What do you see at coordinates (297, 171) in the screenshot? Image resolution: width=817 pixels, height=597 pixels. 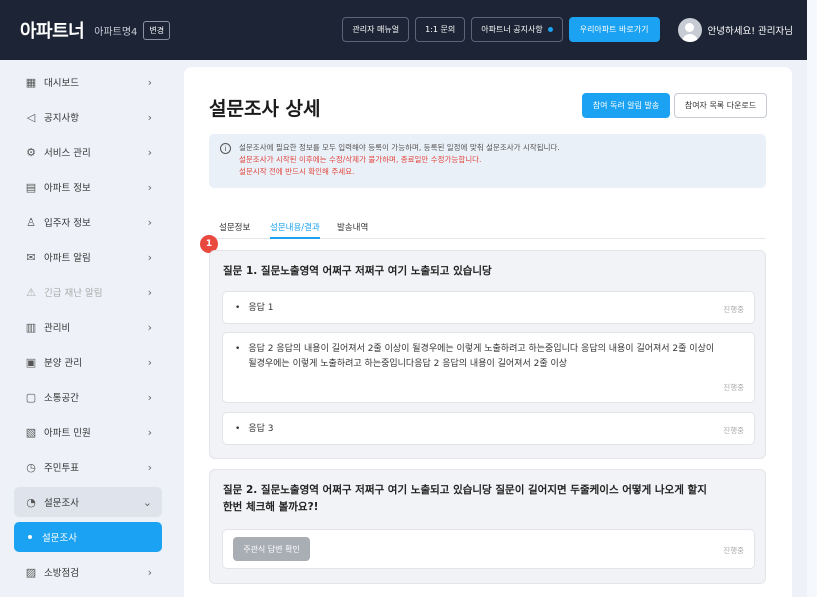 I see `info-warning-line: 설문시작 전에 반드시 확인해 주세요.` at bounding box center [297, 171].